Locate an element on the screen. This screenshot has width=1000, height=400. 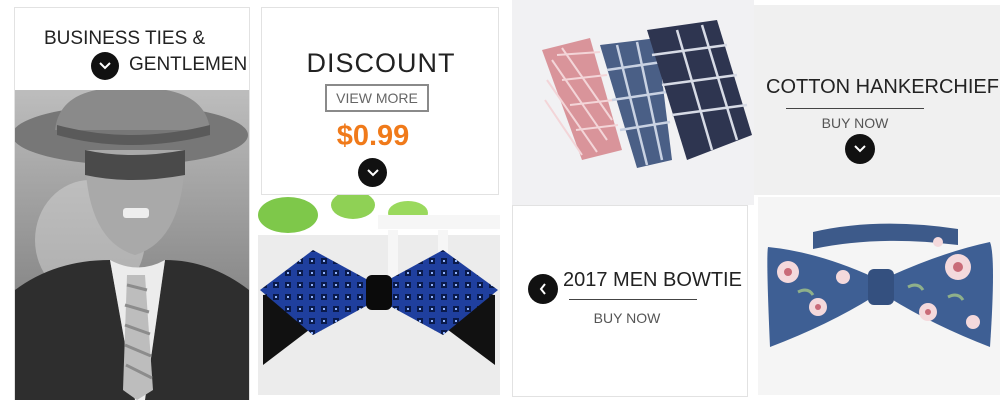
hankerchief-buy-now-link: BUY NOW is located at coordinates (855, 123).